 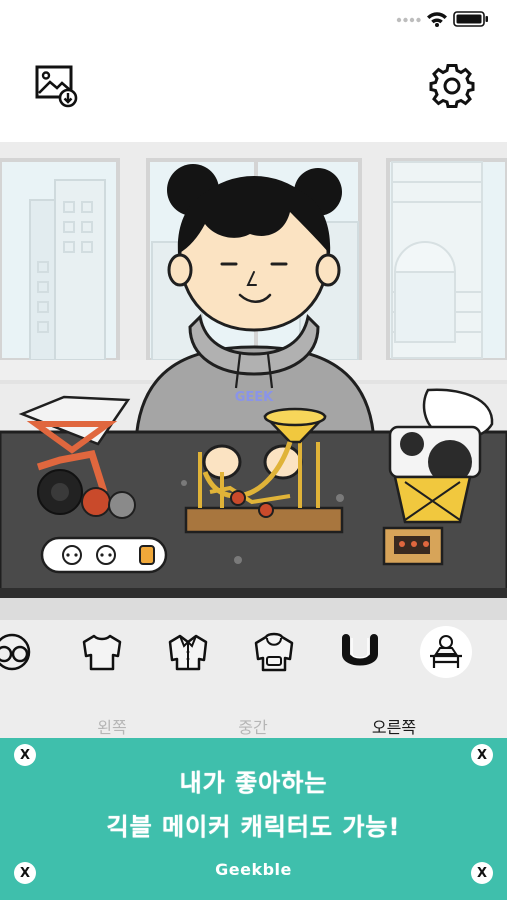 I want to click on top-toolbar, so click(x=253, y=91).